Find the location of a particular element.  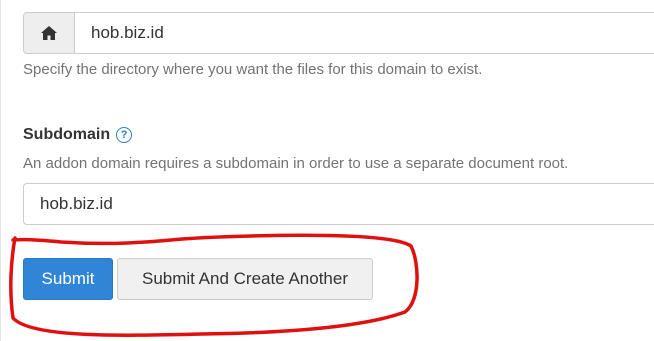

document-root-group: hob.biz.id is located at coordinates (338, 33).